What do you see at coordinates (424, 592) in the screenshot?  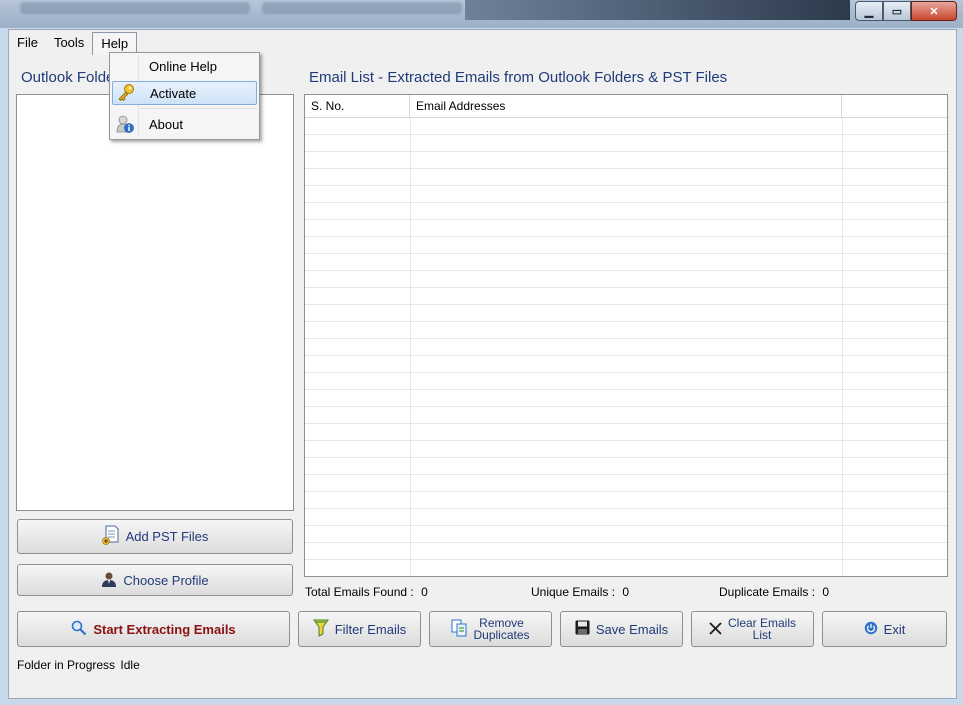 I see `total-emails-value: 0` at bounding box center [424, 592].